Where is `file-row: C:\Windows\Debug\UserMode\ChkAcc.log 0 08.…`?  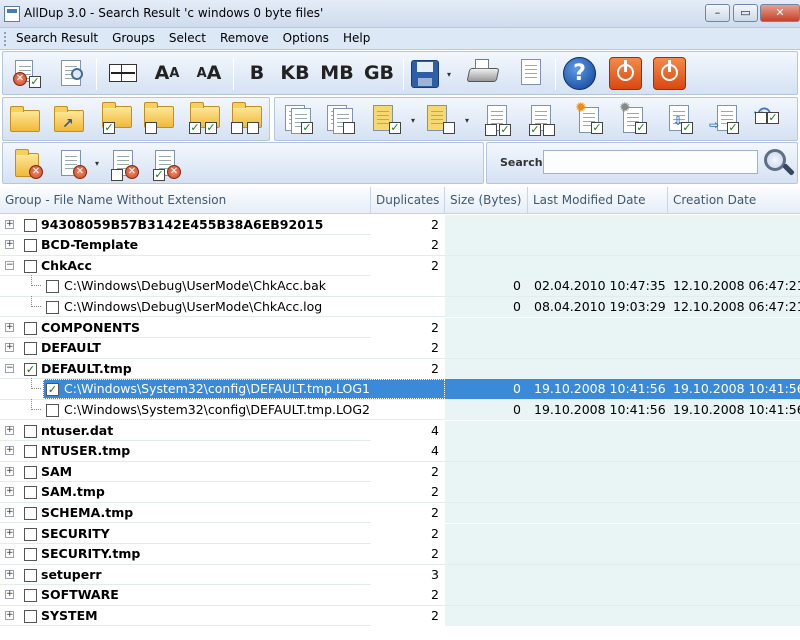
file-row: C:\Windows\Debug\UserMode\ChkAcc.log 0 08.… is located at coordinates (400, 306).